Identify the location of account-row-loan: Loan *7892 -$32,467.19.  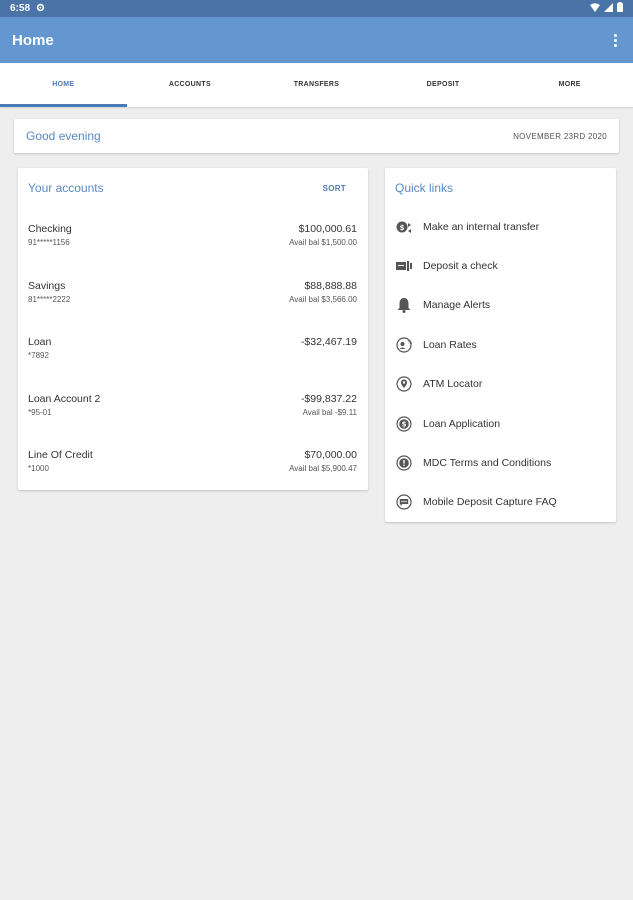
(192, 356).